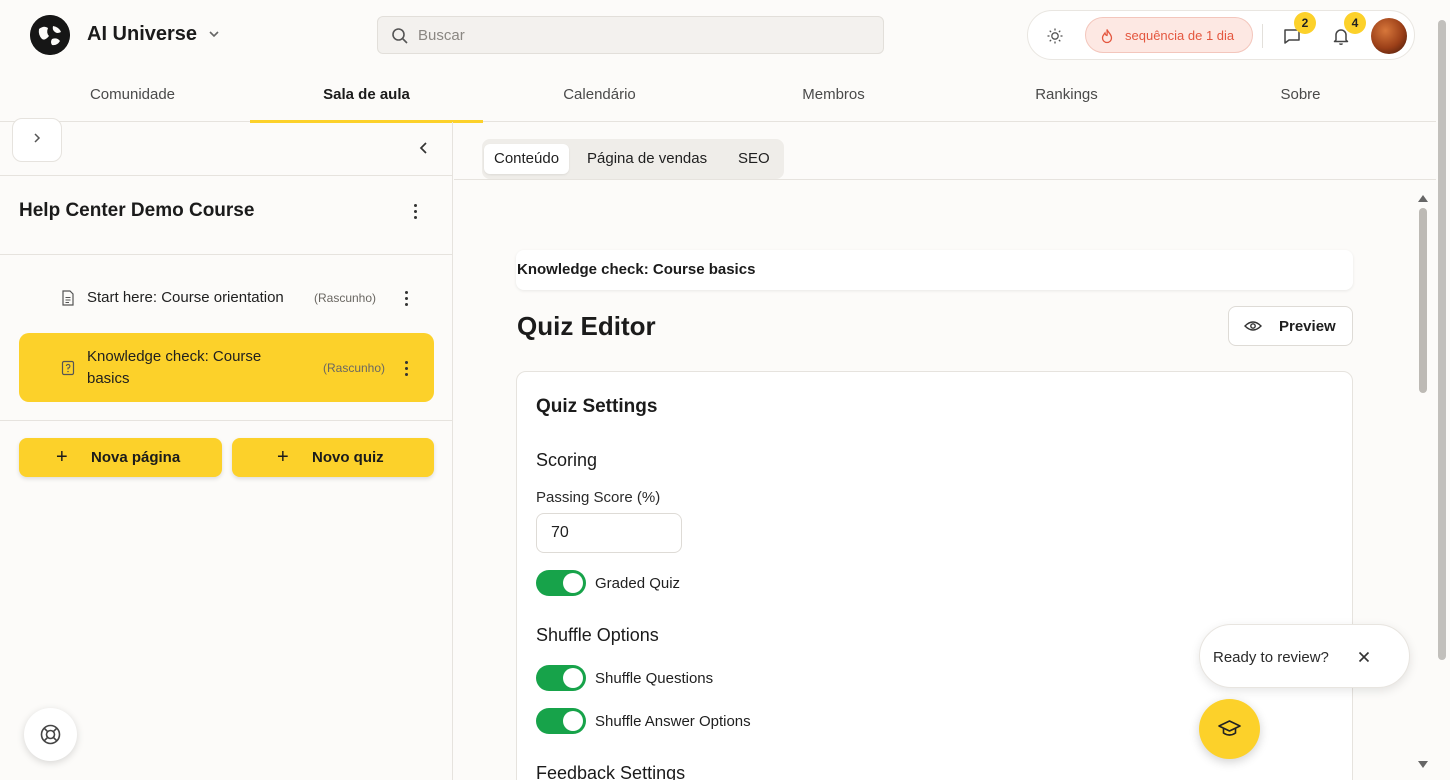 This screenshot has width=1450, height=780. I want to click on shuffle-questions-toggle, so click(561, 678).